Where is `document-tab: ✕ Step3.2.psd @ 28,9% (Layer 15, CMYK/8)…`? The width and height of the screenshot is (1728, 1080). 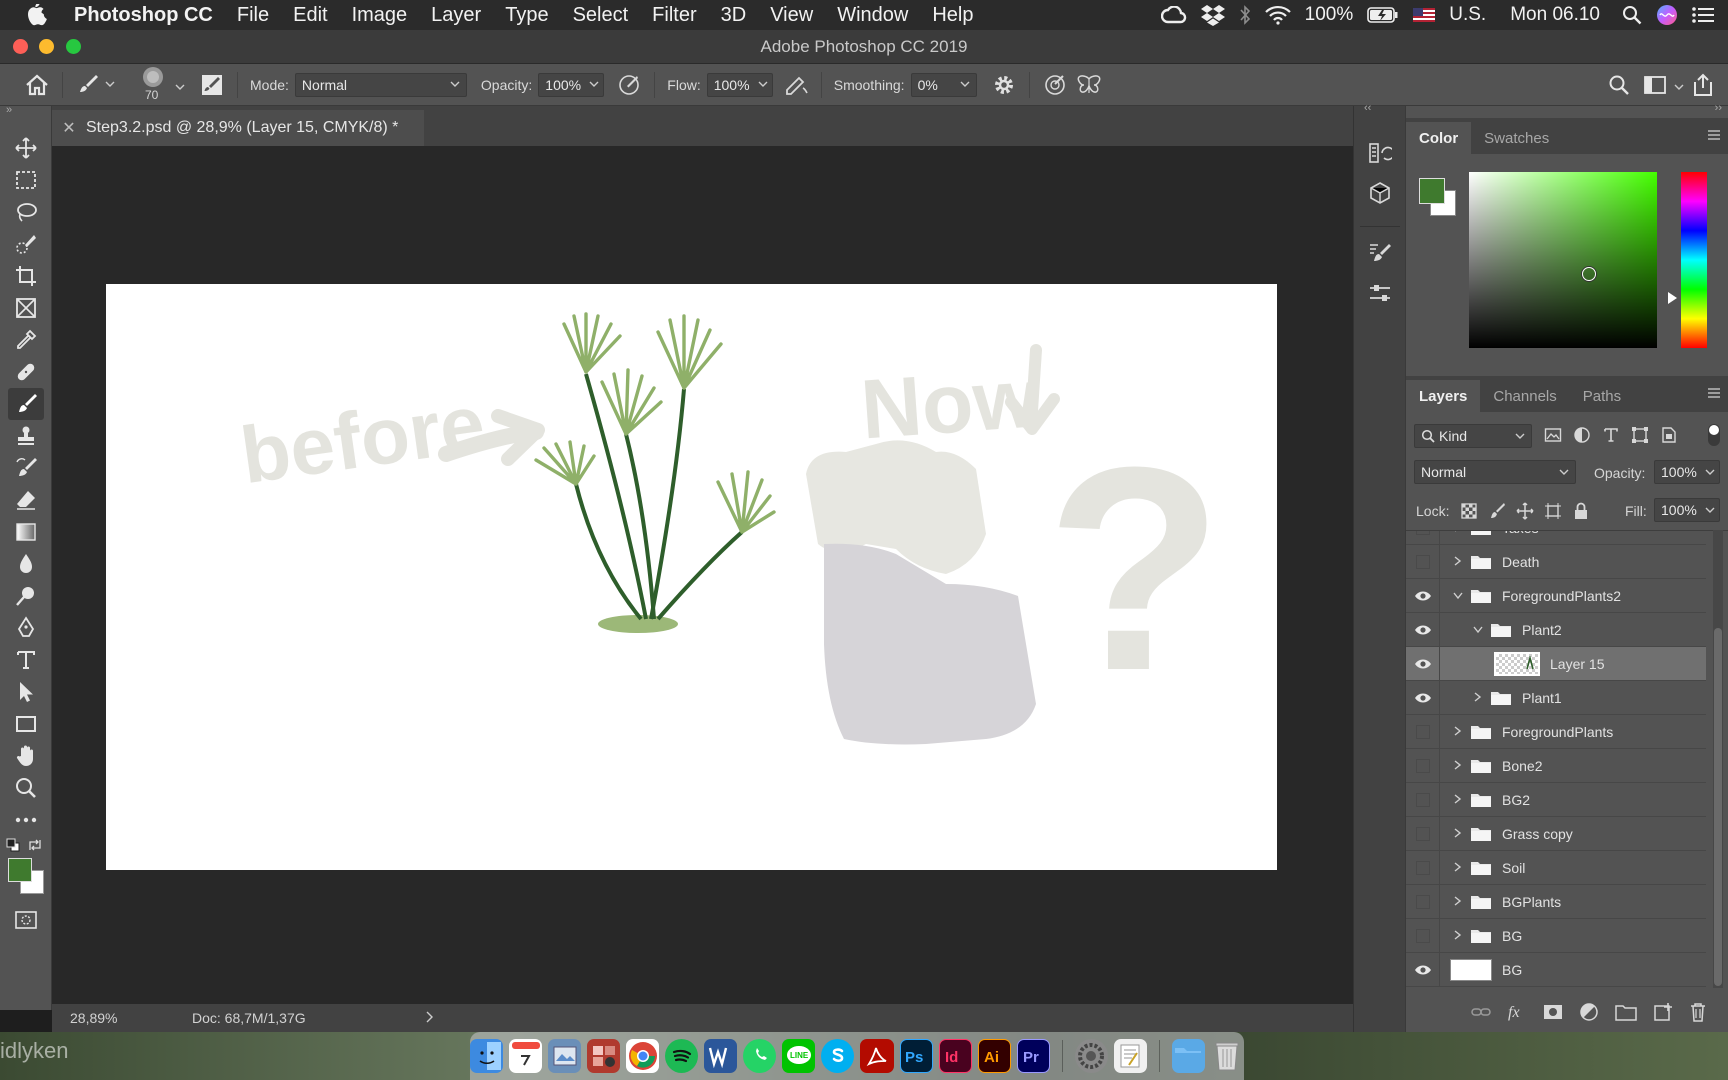
document-tab: ✕ Step3.2.psd @ 28,9% (Layer 15, CMYK/8)… is located at coordinates (238, 128).